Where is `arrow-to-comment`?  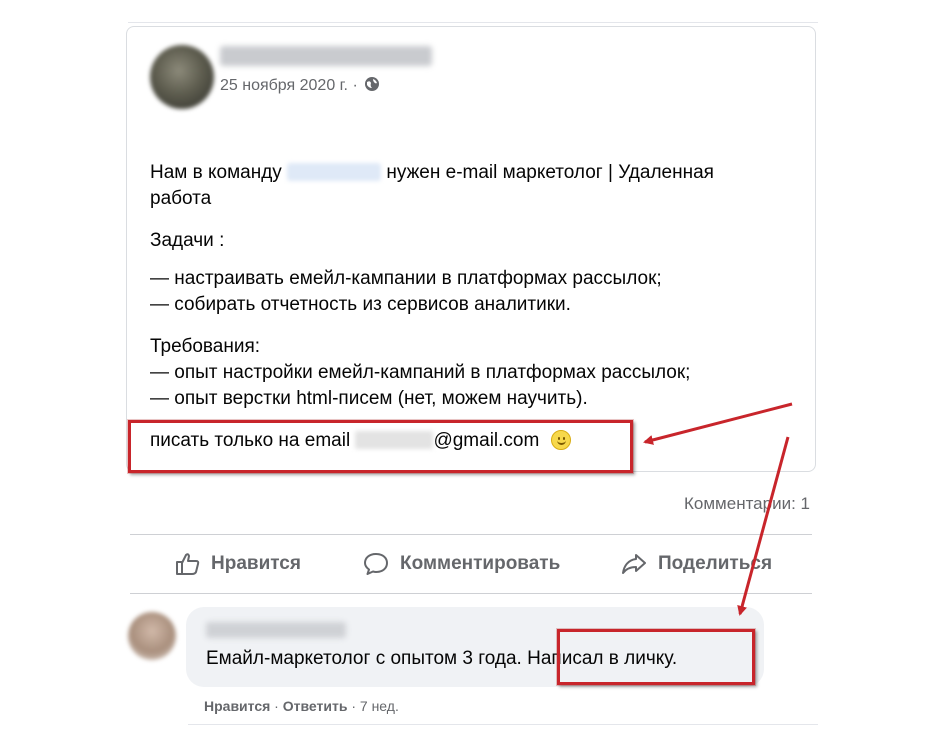
arrow-to-comment is located at coordinates (763, 526).